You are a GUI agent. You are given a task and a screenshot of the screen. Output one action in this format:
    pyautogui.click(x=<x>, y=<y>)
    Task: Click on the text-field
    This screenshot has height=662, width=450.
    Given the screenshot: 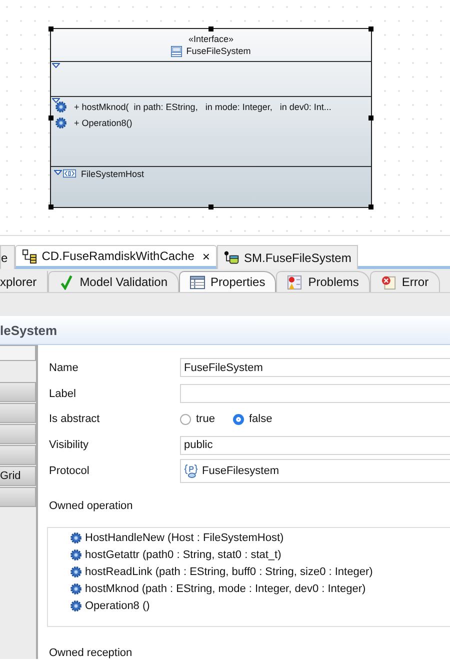 What is the action you would take?
    pyautogui.click(x=315, y=394)
    